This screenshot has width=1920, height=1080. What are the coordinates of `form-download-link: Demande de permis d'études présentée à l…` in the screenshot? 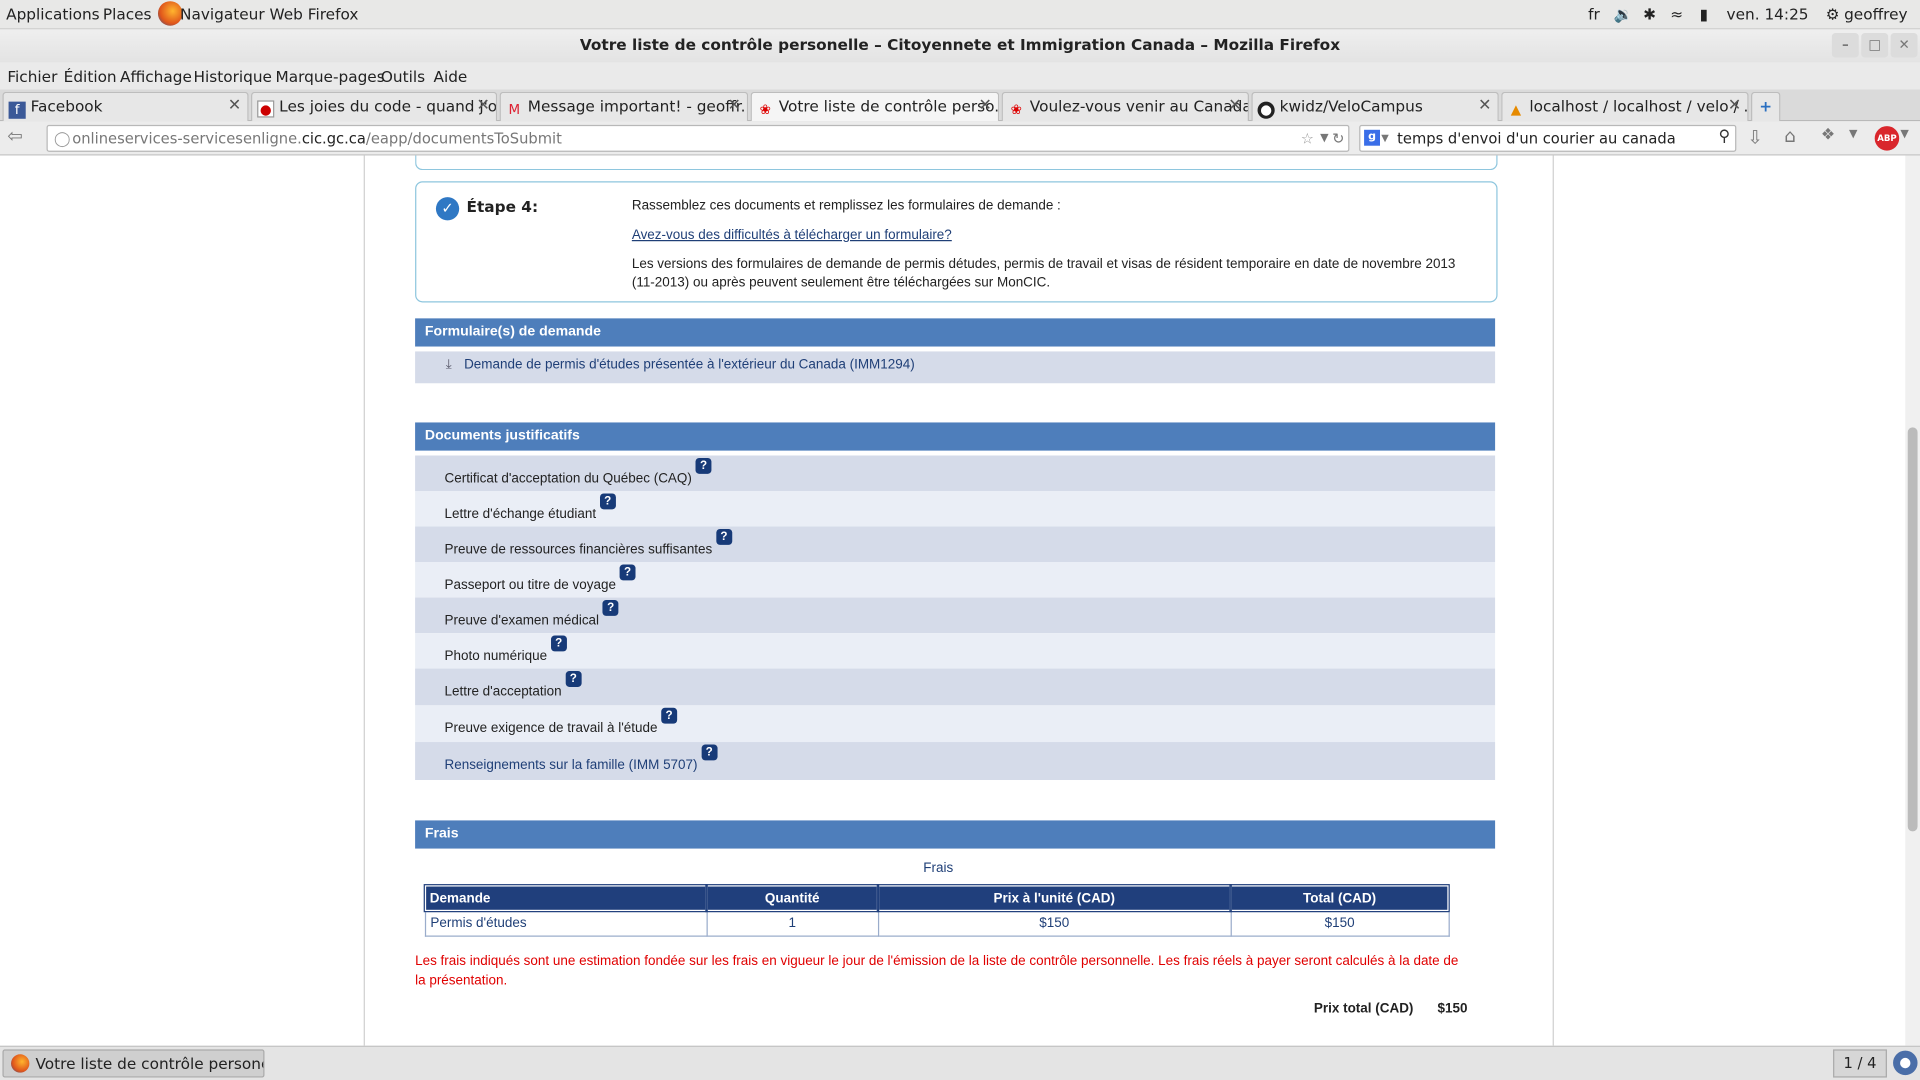 It's located at (689, 365).